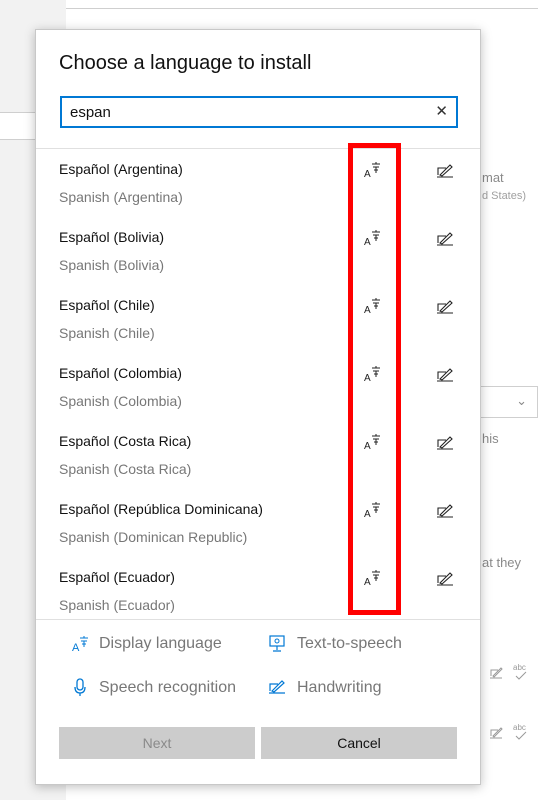 The width and height of the screenshot is (538, 800). I want to click on language-list-item: Español (Argentina) Spanish (Argentina) A, so click(258, 183).